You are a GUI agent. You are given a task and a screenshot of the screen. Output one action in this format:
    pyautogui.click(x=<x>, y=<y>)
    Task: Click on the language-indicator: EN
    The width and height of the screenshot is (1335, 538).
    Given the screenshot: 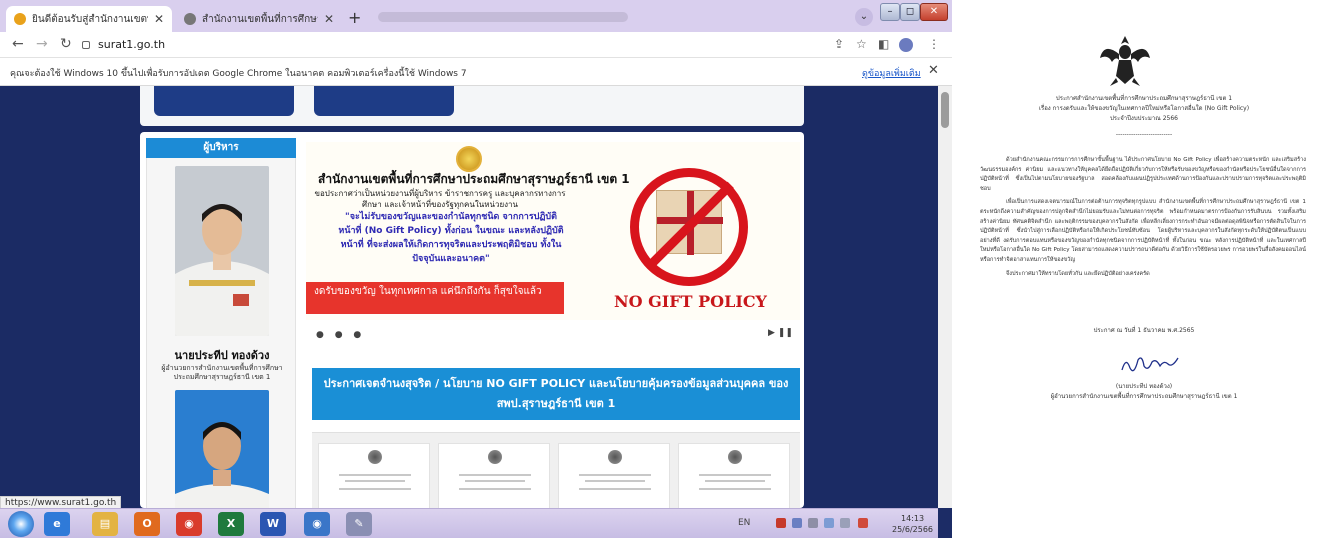 What is the action you would take?
    pyautogui.click(x=744, y=523)
    